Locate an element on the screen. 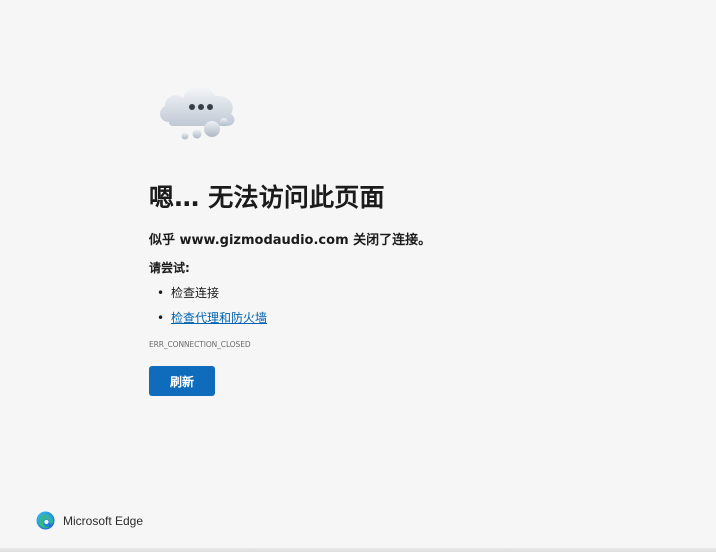  try-heading: 请尝试: is located at coordinates (169, 268).